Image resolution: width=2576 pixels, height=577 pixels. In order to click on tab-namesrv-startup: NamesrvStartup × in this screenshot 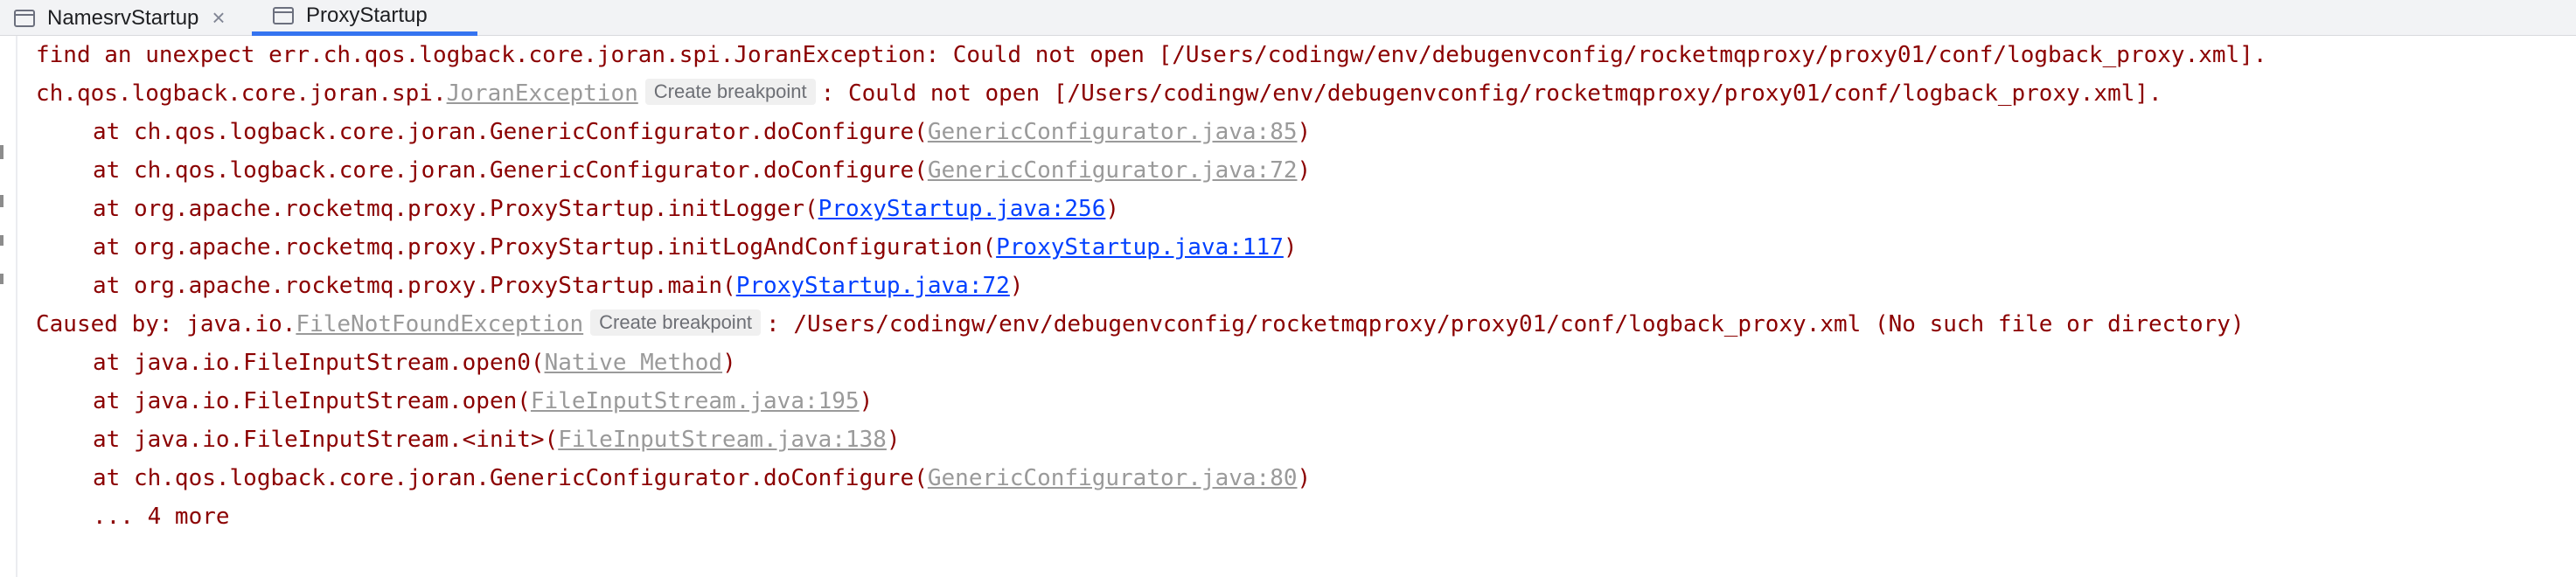, I will do `click(121, 18)`.